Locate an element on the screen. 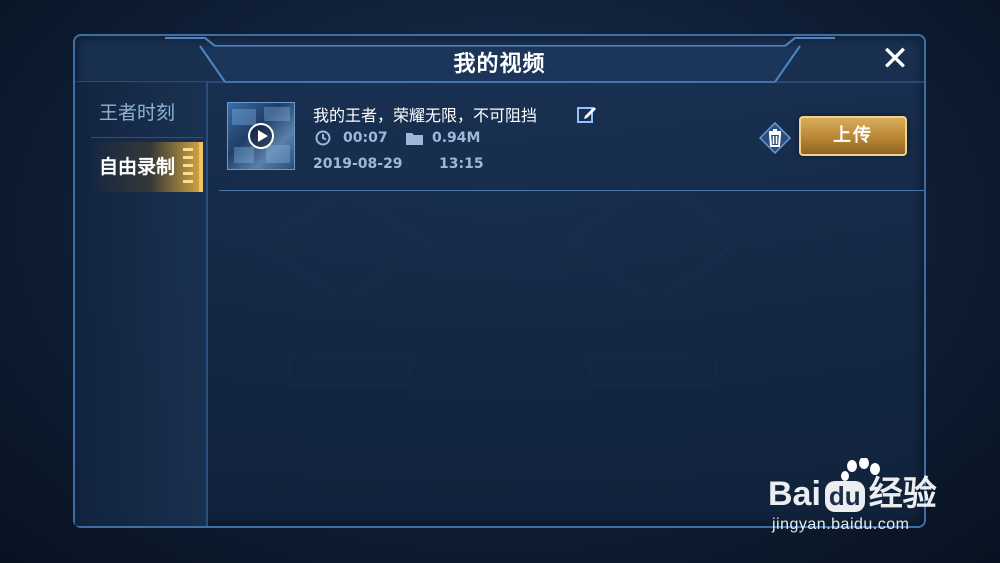 The height and width of the screenshot is (563, 1000). close-button: ✕ is located at coordinates (895, 59).